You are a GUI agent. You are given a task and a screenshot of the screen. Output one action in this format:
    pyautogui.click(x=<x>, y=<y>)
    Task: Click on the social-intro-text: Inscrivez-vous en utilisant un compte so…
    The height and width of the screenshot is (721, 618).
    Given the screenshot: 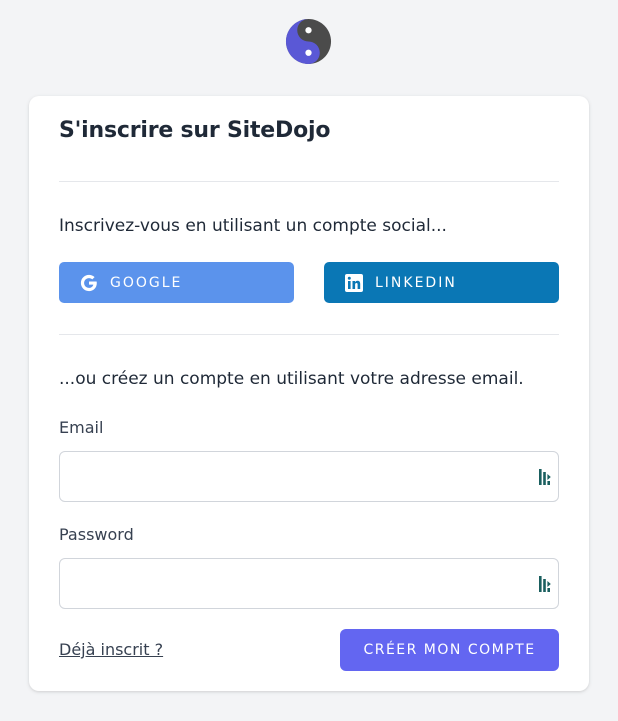 What is the action you would take?
    pyautogui.click(x=253, y=226)
    